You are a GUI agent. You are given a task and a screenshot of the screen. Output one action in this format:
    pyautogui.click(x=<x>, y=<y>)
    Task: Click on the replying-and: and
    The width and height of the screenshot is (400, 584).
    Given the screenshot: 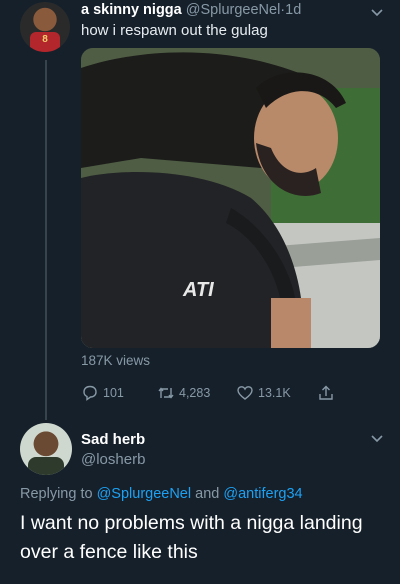 What is the action you would take?
    pyautogui.click(x=207, y=494)
    